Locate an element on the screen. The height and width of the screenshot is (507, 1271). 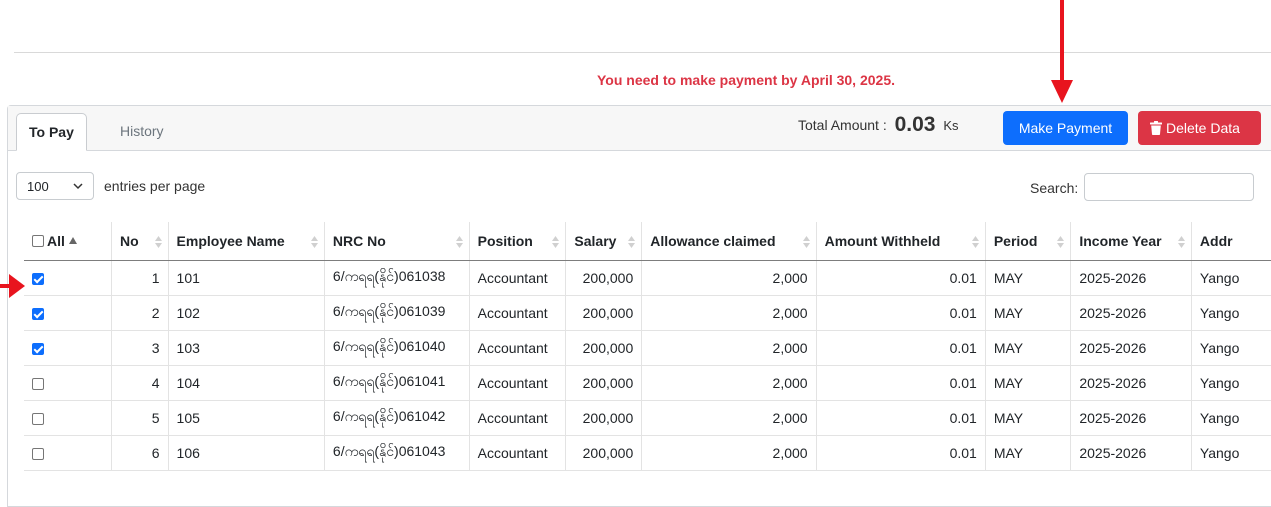
column-header-label: All is located at coordinates (56, 240).